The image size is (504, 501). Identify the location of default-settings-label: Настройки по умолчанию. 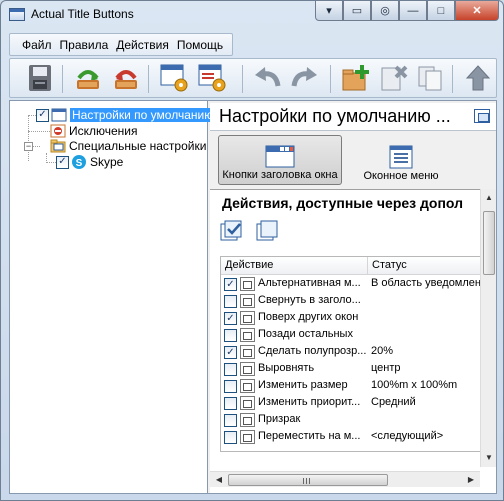
(143, 115).